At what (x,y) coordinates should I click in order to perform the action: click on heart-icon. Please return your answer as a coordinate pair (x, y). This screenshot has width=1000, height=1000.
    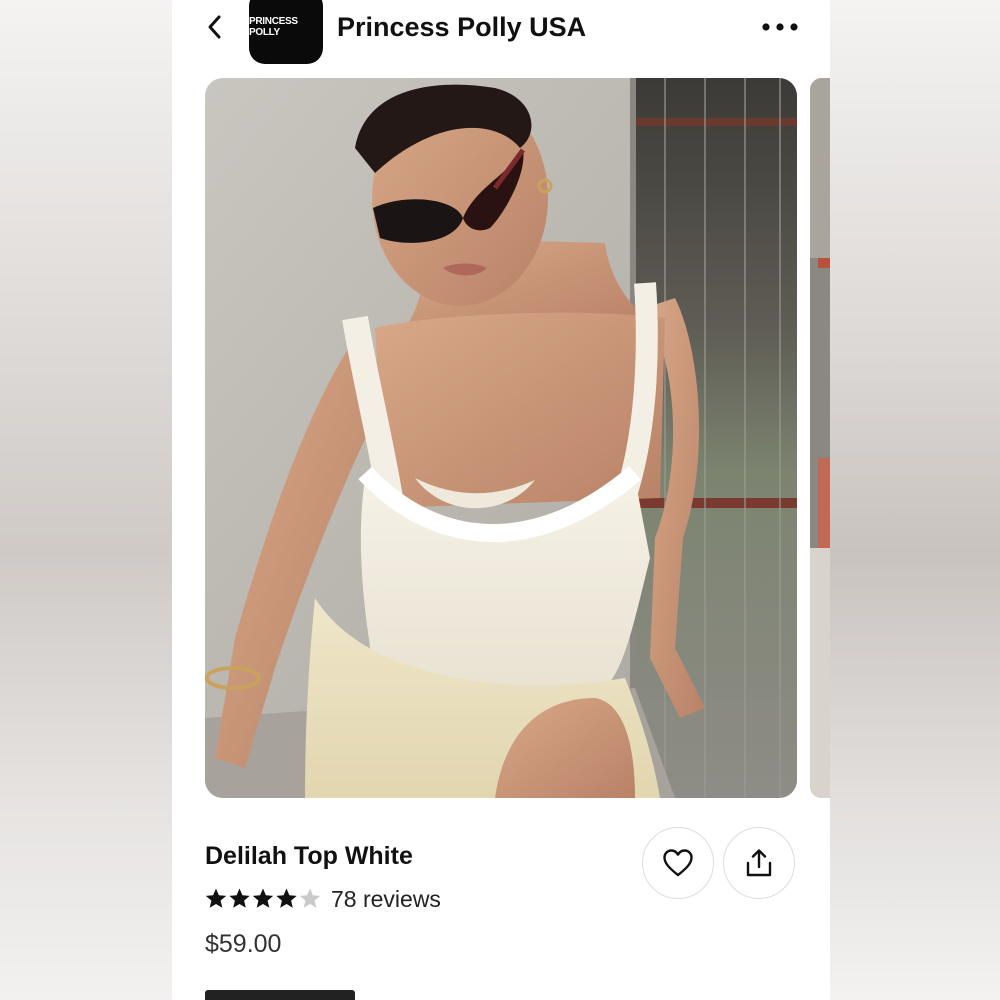
    Looking at the image, I should click on (678, 863).